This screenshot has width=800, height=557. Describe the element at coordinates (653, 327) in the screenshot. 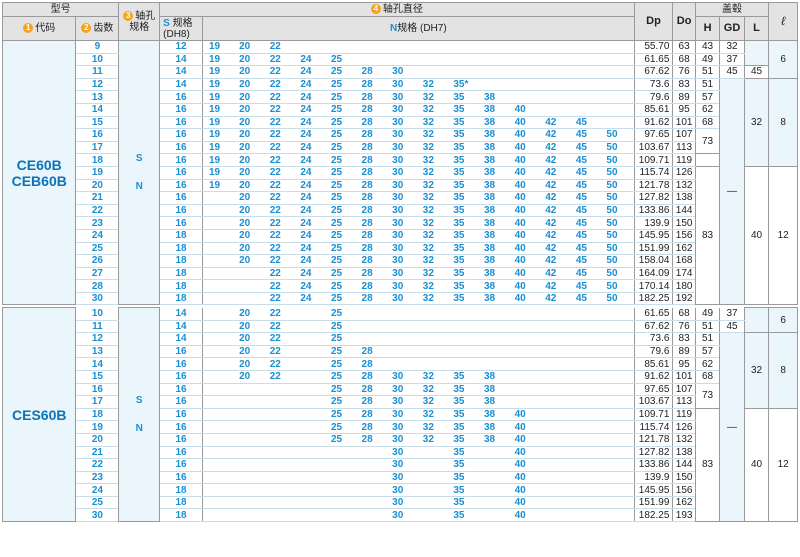

I see `dp-value: 67.62` at that location.